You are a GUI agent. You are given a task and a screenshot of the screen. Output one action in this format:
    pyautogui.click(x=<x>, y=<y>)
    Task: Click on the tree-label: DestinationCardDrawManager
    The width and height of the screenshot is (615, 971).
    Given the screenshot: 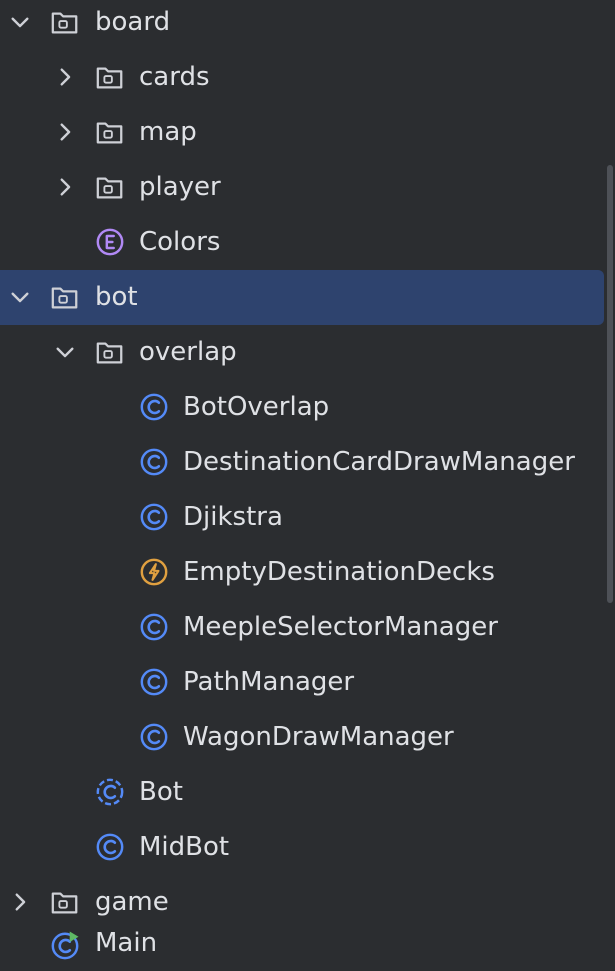 What is the action you would take?
    pyautogui.click(x=379, y=462)
    